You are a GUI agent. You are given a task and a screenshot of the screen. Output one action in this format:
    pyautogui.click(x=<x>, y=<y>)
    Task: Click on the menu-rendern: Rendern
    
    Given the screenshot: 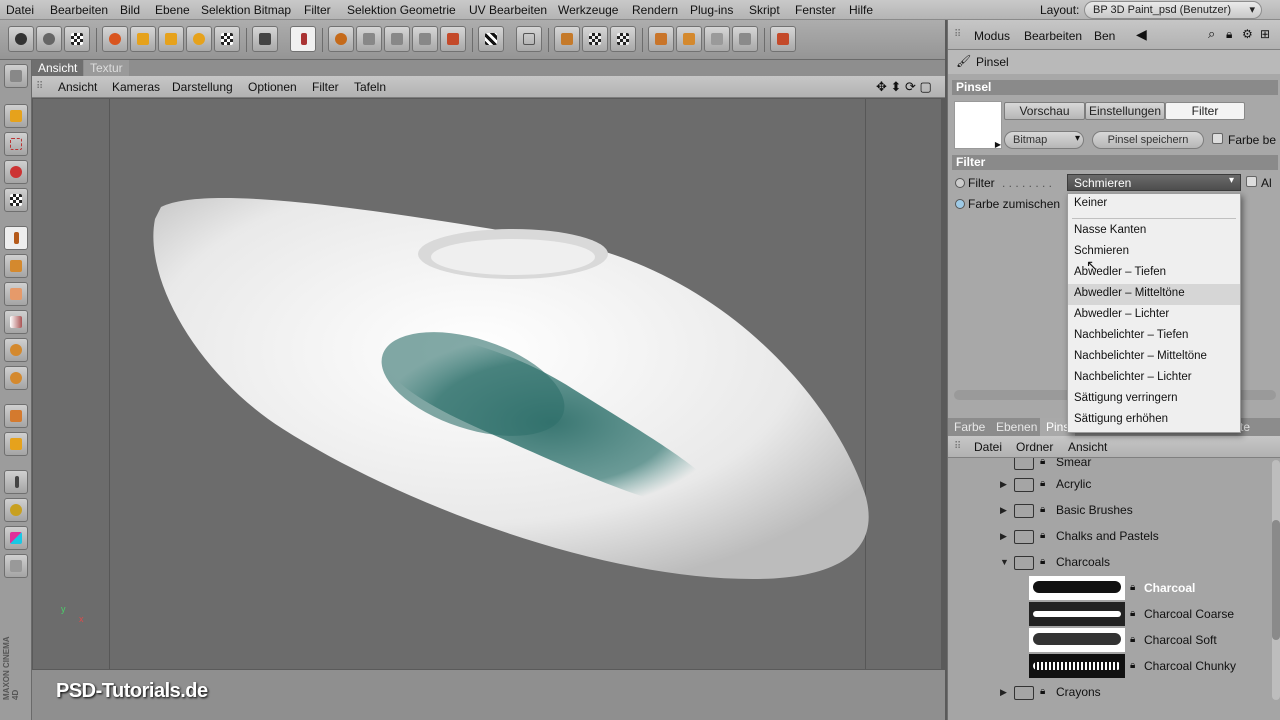 What is the action you would take?
    pyautogui.click(x=655, y=10)
    